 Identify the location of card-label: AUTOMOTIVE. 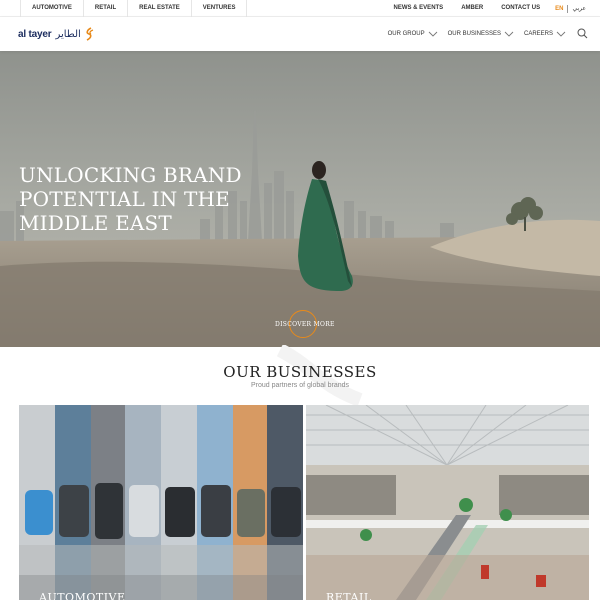
(82, 595).